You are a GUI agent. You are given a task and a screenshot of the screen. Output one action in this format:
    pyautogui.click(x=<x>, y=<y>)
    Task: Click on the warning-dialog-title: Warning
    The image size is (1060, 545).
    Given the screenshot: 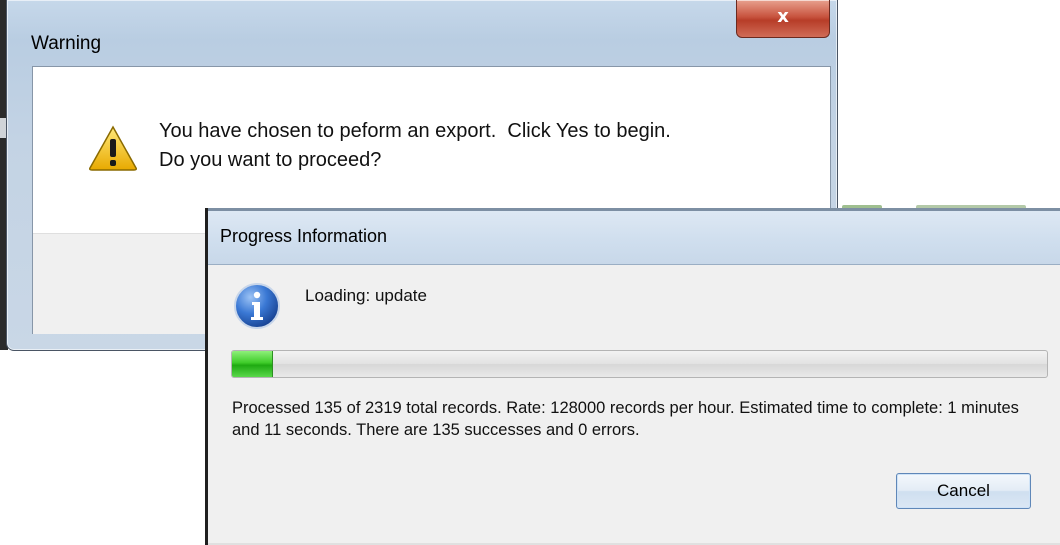 What is the action you would take?
    pyautogui.click(x=66, y=43)
    